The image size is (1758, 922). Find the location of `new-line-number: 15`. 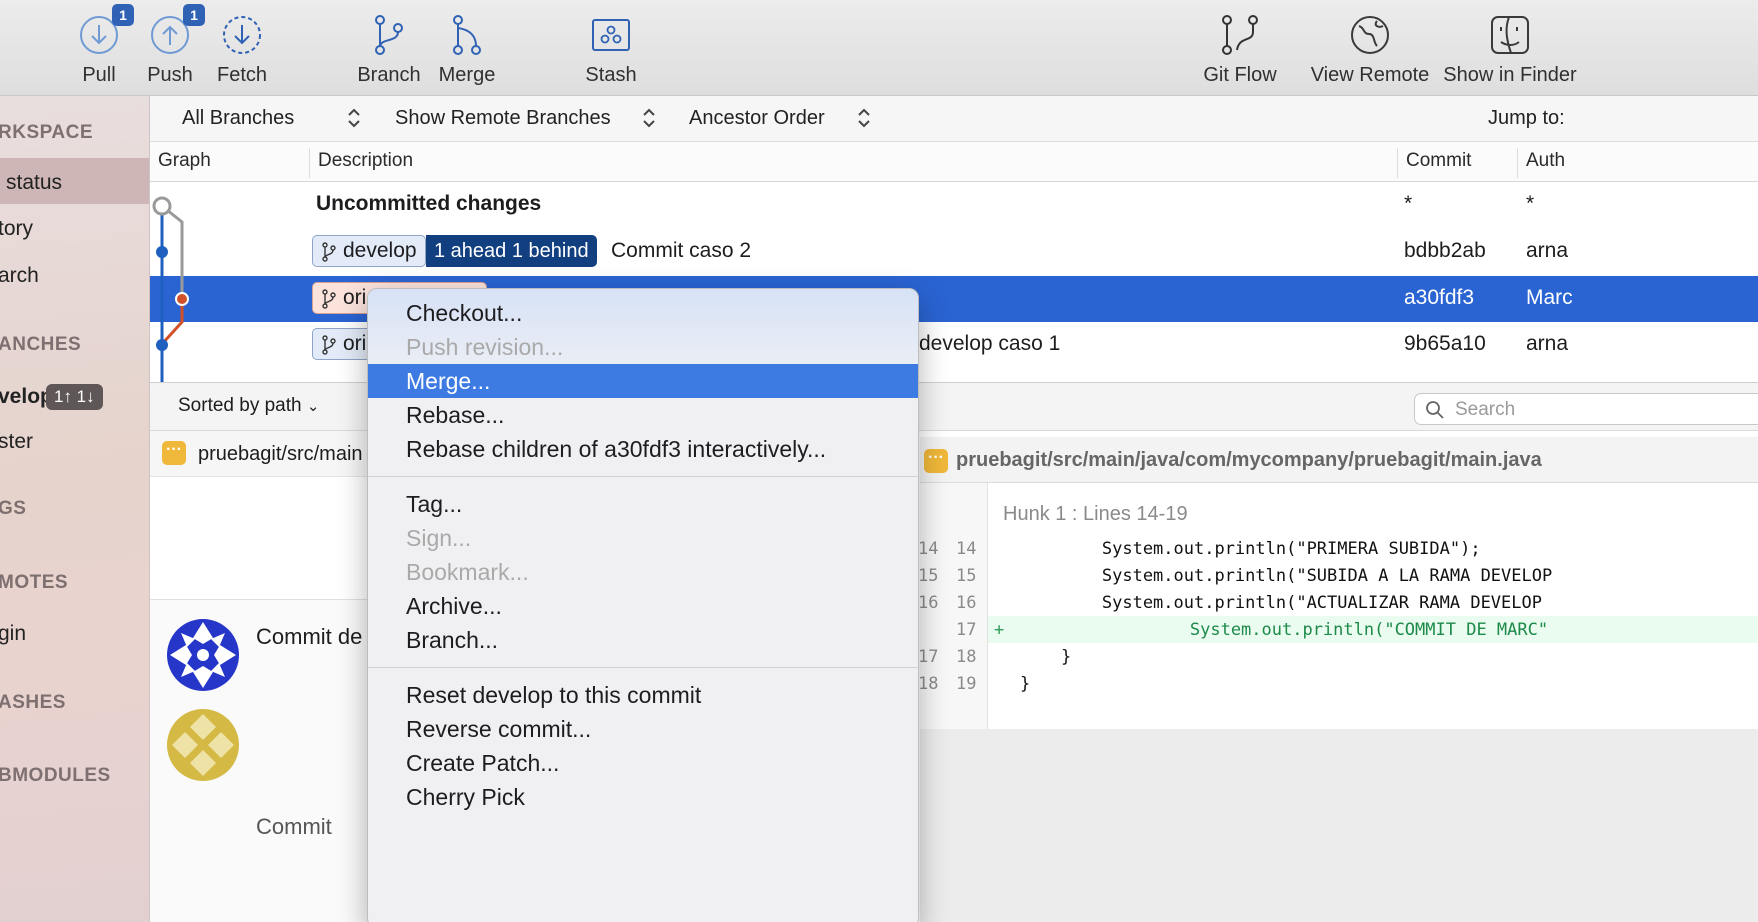

new-line-number: 15 is located at coordinates (966, 576).